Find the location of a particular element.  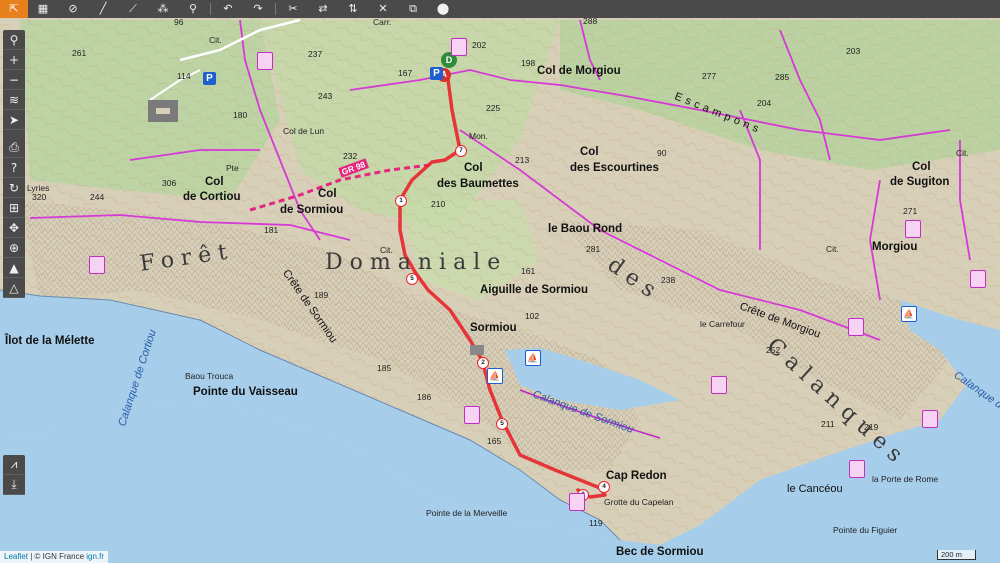

elevation-label: 271 is located at coordinates (910, 211).